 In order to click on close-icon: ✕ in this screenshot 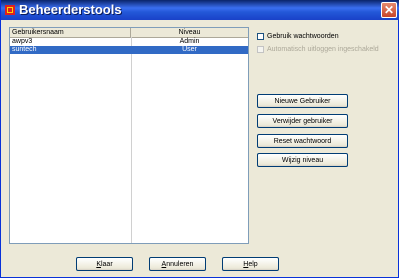, I will do `click(389, 10)`.